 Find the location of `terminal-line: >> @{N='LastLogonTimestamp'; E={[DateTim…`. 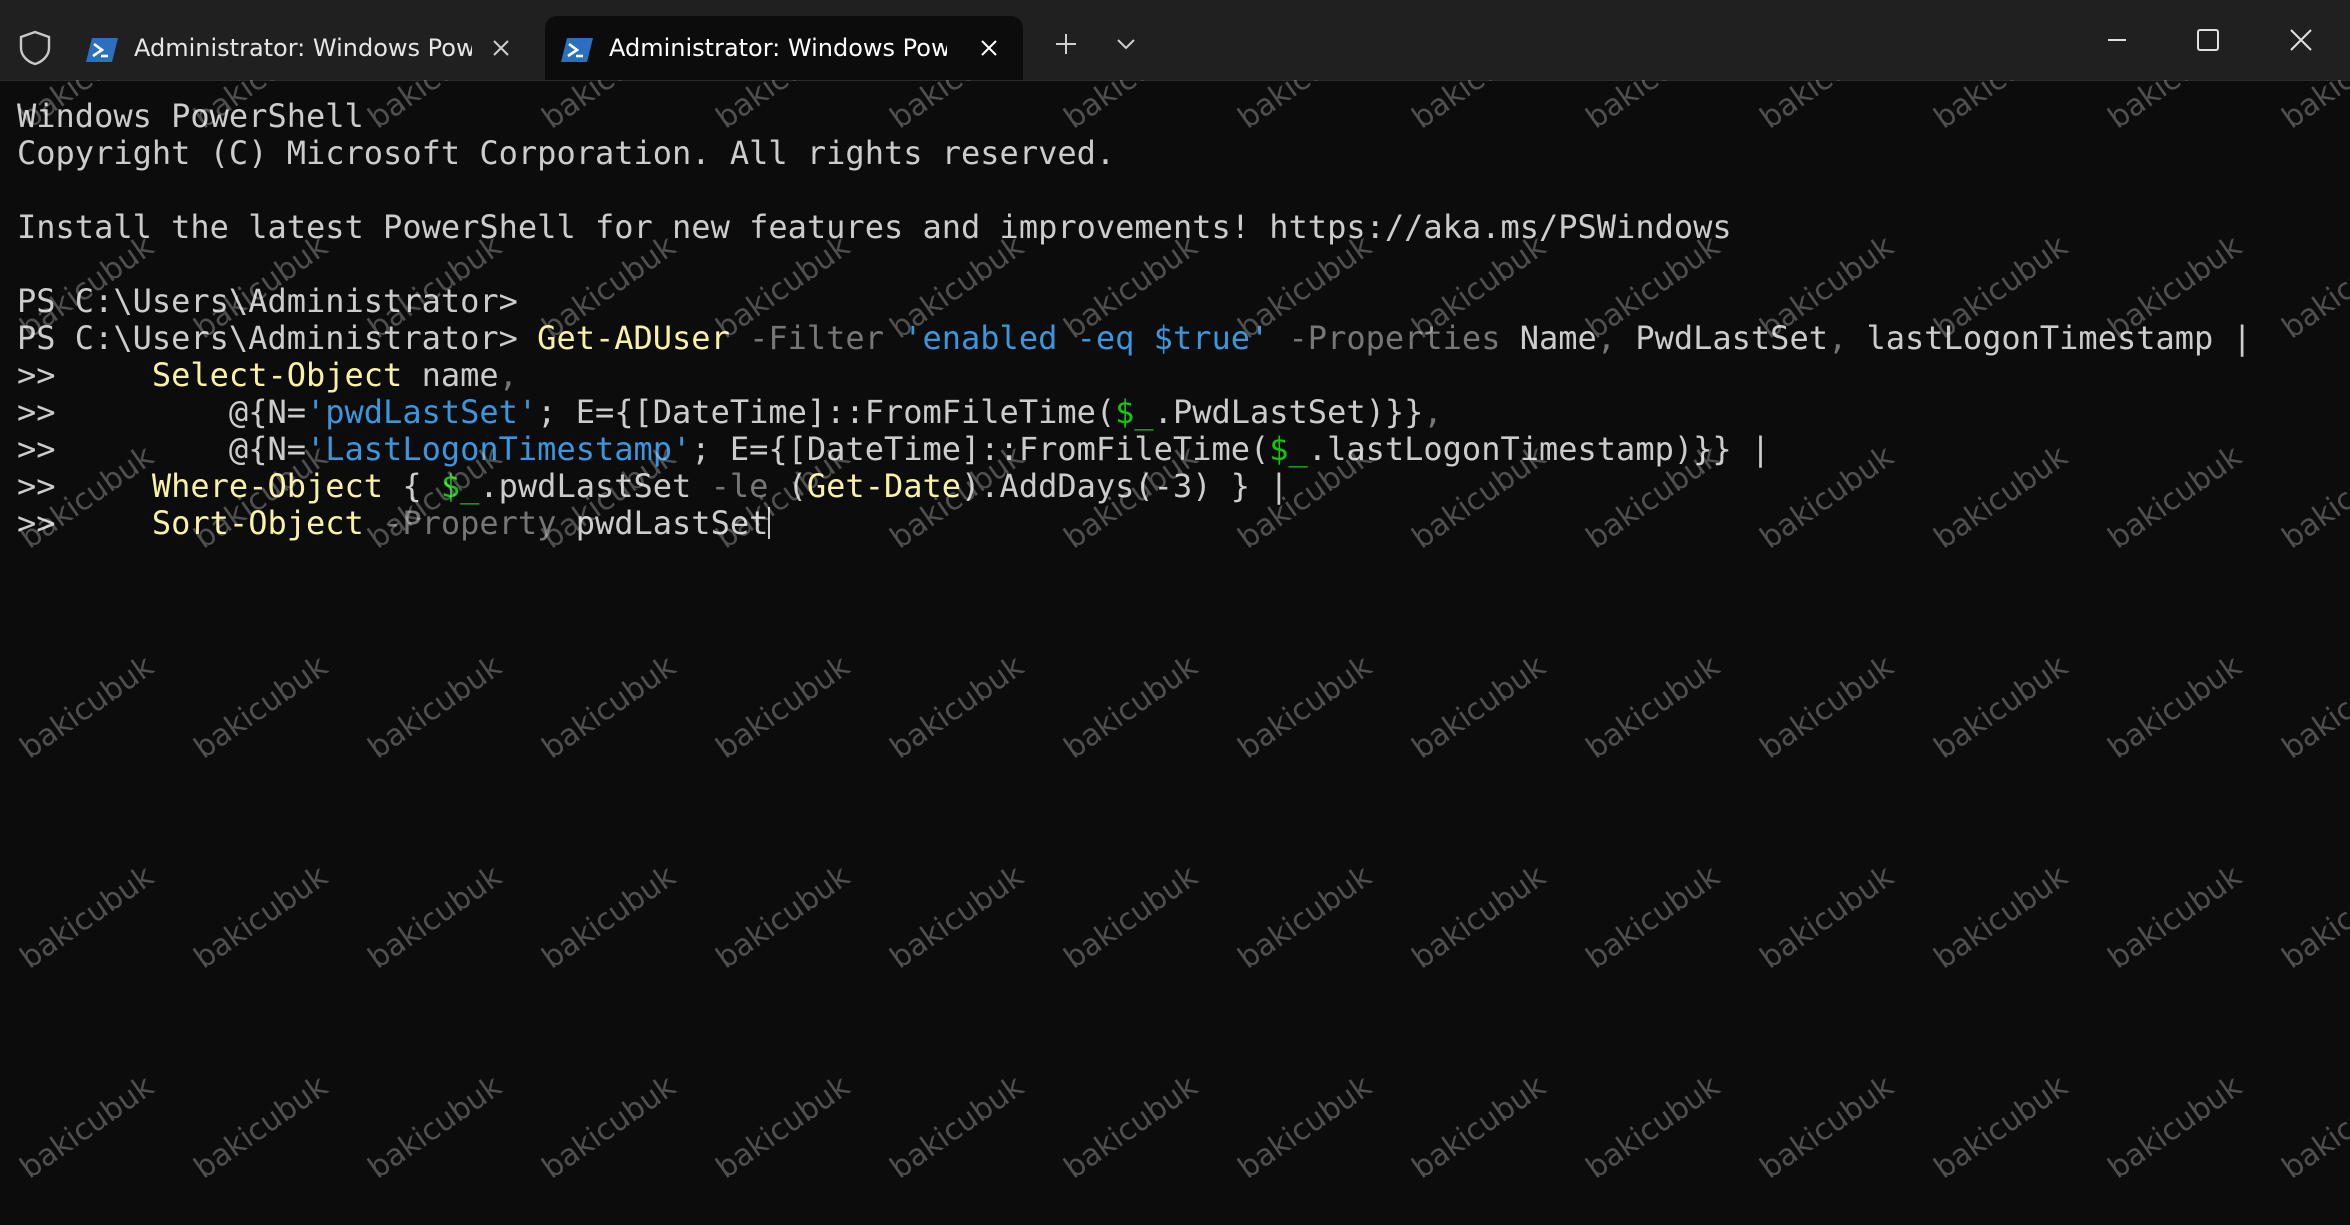

terminal-line: >> @{N='LastLogonTimestamp'; E={[DateTim… is located at coordinates (1177, 449).